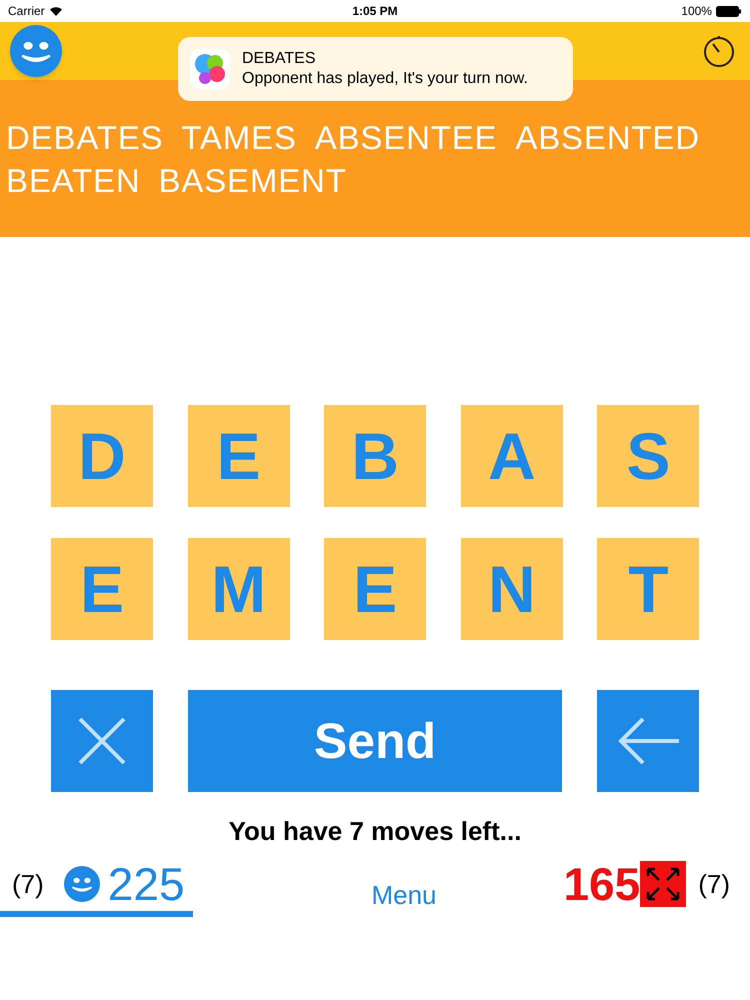 The image size is (750, 1000). I want to click on found-word: BEATEN, so click(73, 181).